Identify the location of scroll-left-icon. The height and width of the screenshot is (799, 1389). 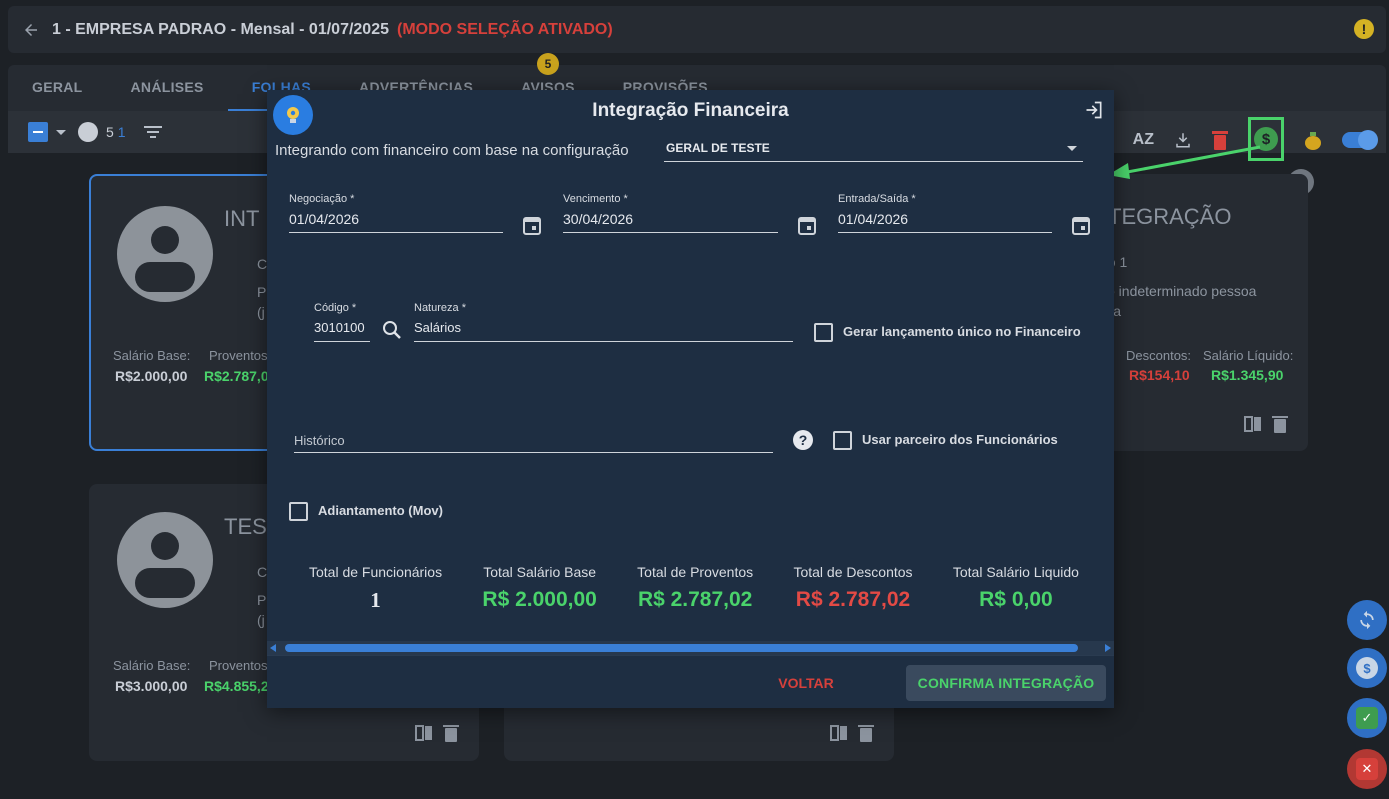
(273, 648).